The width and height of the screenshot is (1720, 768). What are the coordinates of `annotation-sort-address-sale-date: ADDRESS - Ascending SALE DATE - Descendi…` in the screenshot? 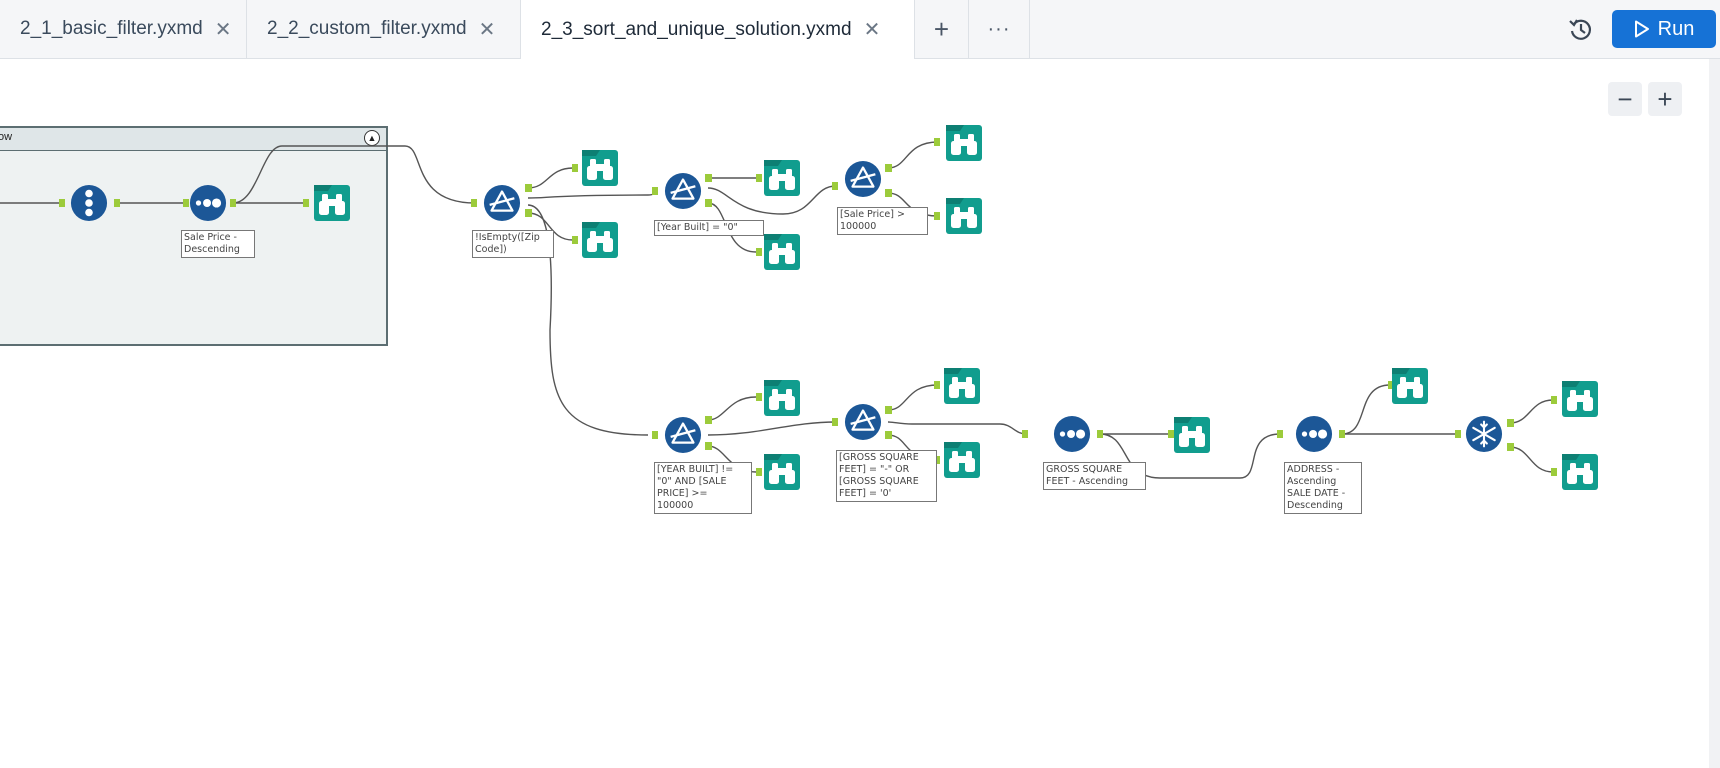 It's located at (1323, 488).